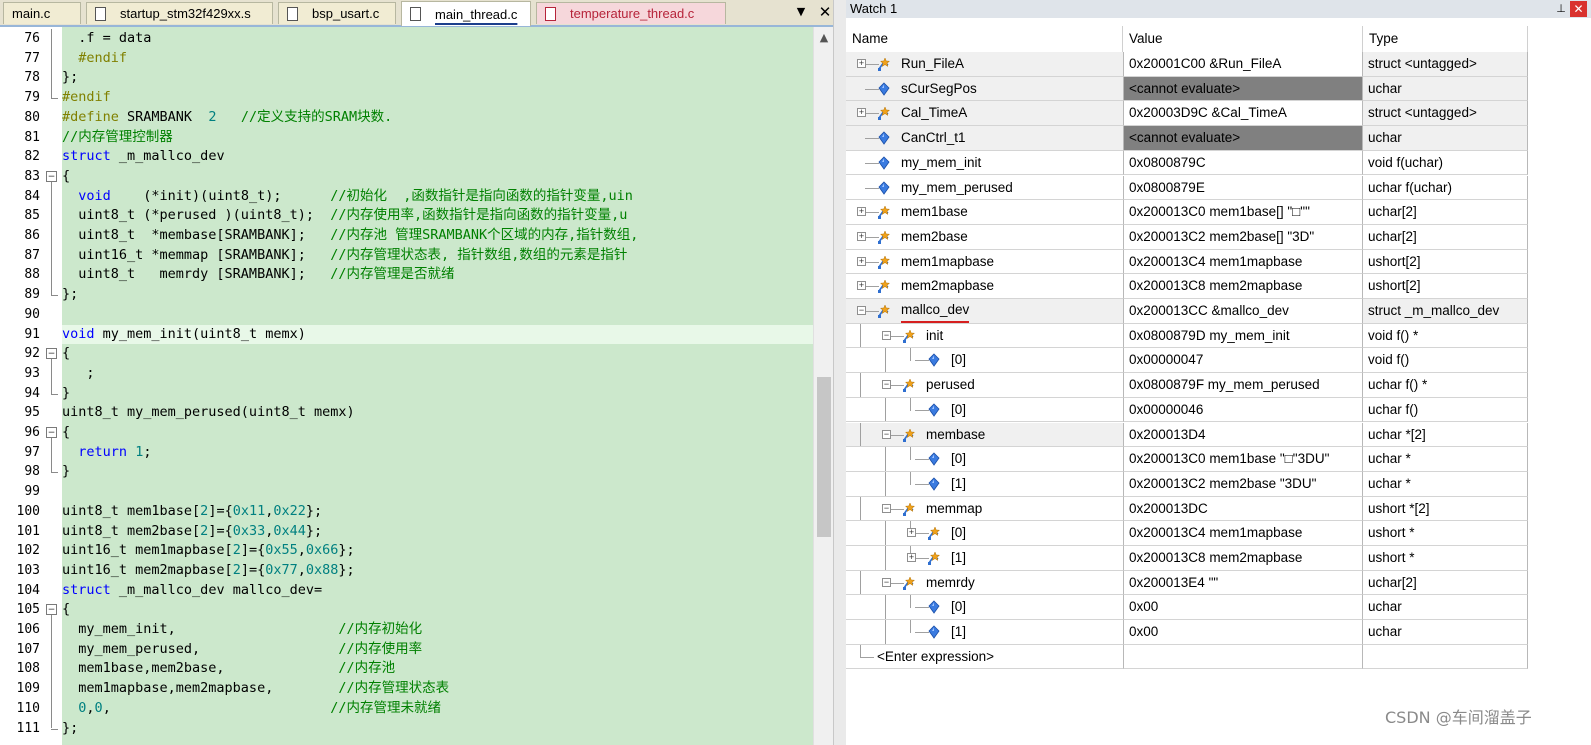 This screenshot has width=1591, height=745. Describe the element at coordinates (1243, 114) in the screenshot. I see `watch-value-cell: 0x20003D9C &Cal_TimeA` at that location.